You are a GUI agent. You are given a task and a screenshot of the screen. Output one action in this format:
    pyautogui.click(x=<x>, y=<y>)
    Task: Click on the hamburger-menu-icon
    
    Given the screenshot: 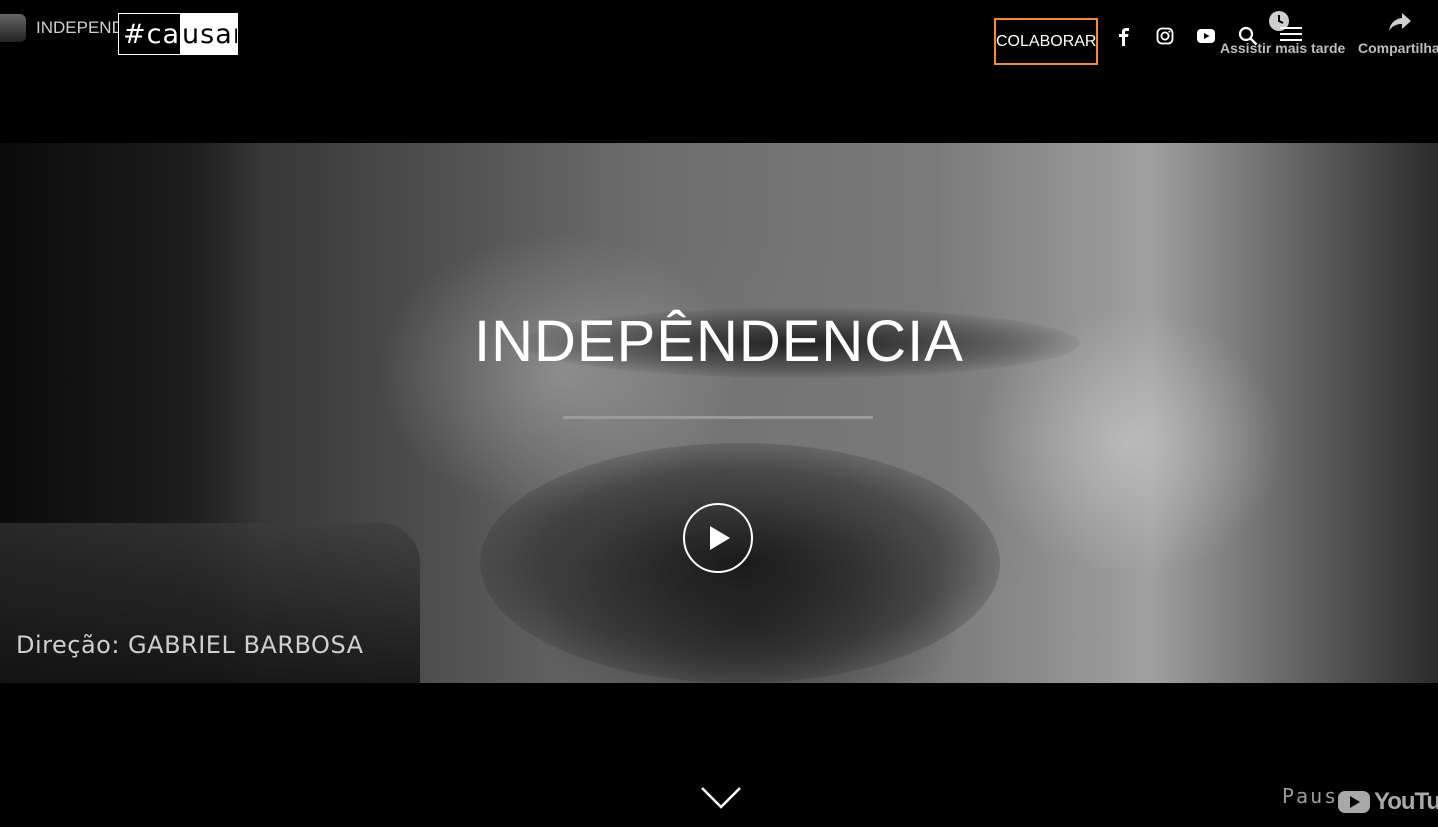 What is the action you would take?
    pyautogui.click(x=1291, y=36)
    